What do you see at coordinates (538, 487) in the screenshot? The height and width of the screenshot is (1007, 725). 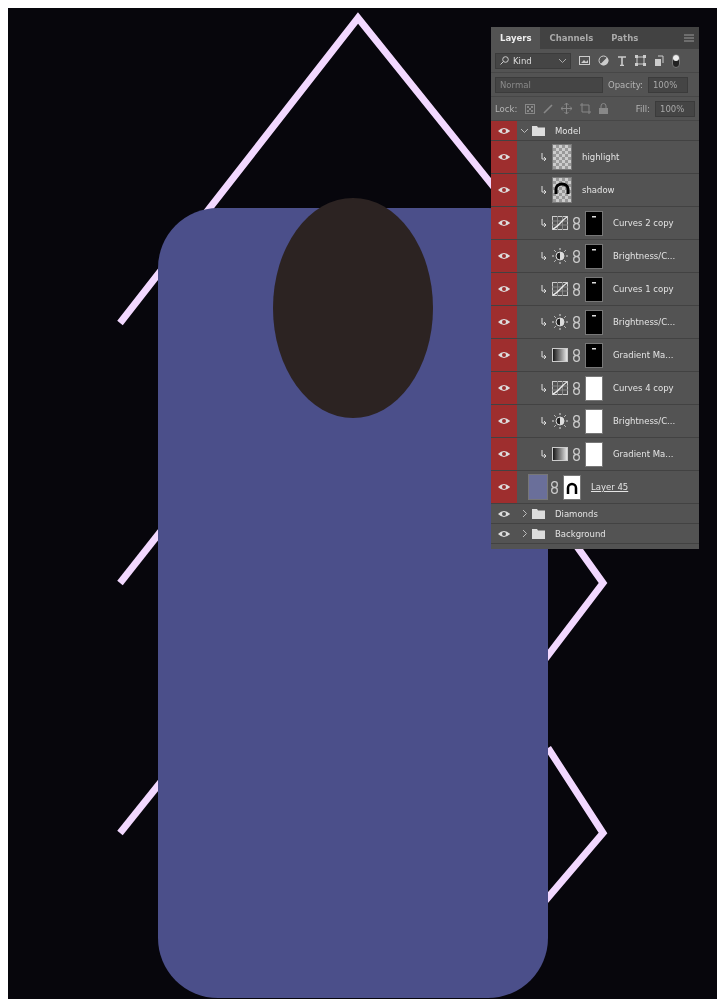 I see `photo-thumbnail` at bounding box center [538, 487].